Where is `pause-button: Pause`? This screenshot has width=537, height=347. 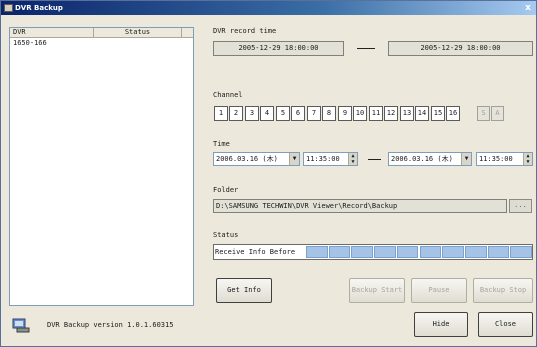 pause-button: Pause is located at coordinates (439, 290).